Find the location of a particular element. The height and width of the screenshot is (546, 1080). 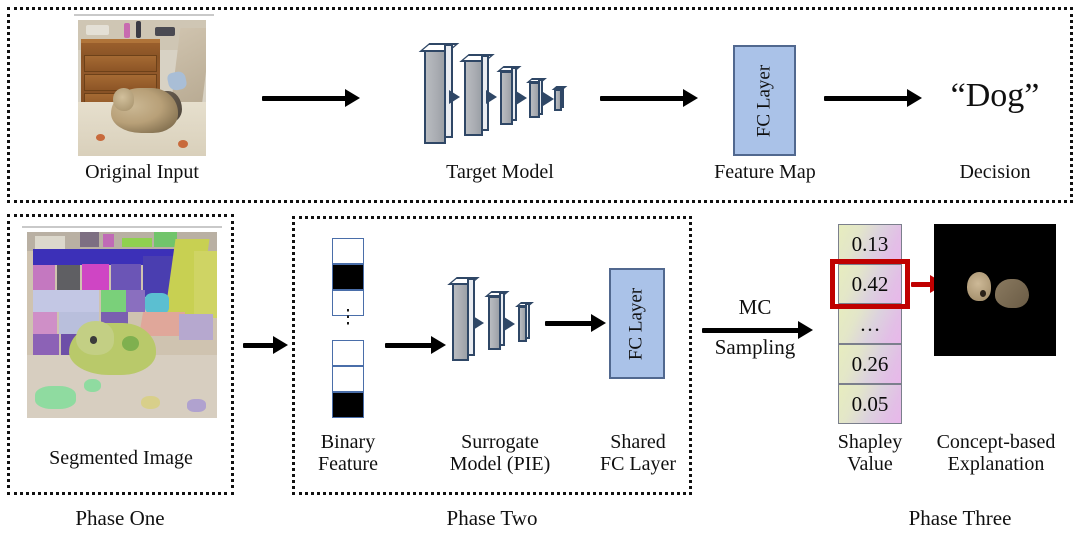

shapley-cell-3: 0.26 is located at coordinates (870, 364).